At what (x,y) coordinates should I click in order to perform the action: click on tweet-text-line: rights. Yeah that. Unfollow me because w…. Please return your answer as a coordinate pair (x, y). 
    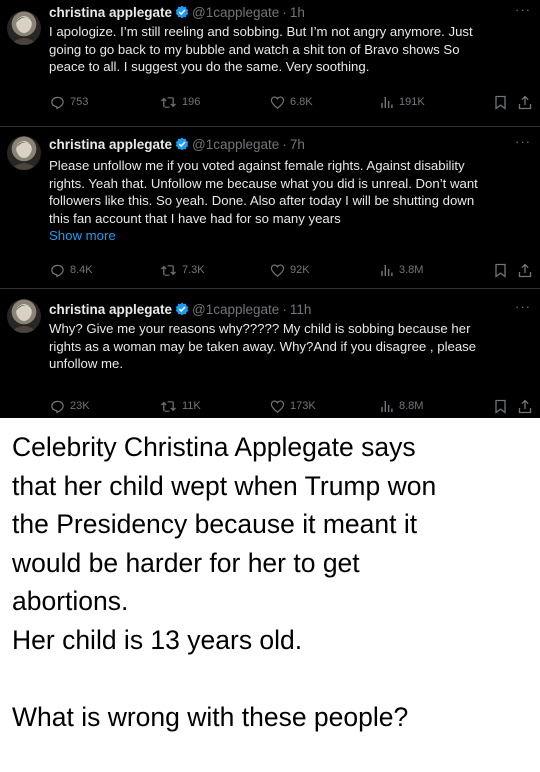
    Looking at the image, I should click on (263, 183).